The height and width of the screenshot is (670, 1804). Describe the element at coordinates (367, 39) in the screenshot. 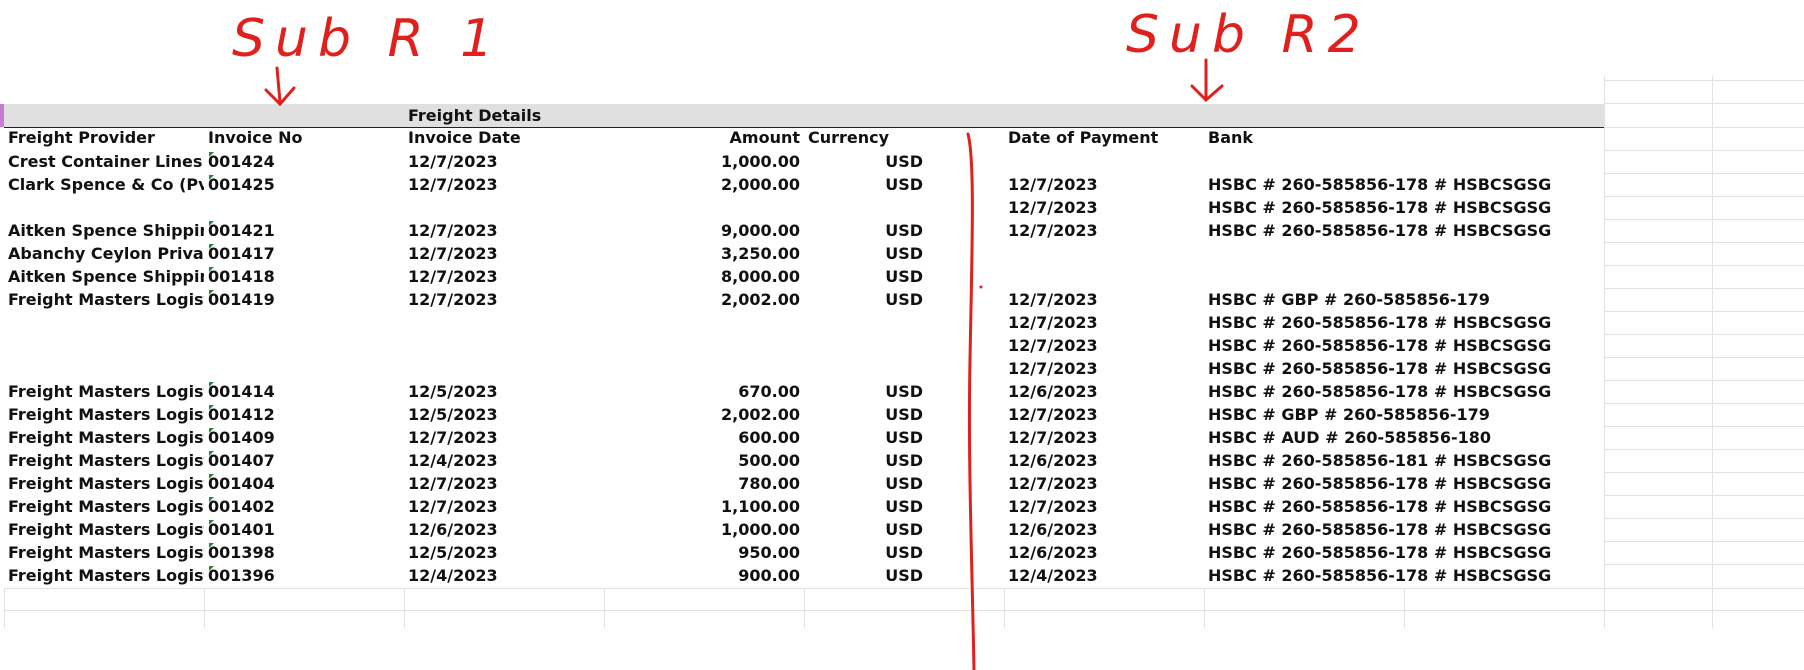

I see `annotation-sub-r1: Sub R 1` at that location.